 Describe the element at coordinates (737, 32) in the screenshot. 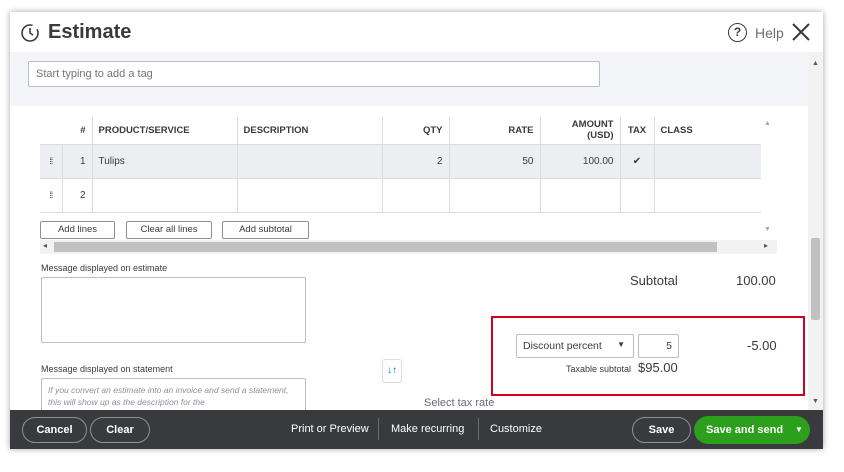

I see `help-icon: ?` at that location.